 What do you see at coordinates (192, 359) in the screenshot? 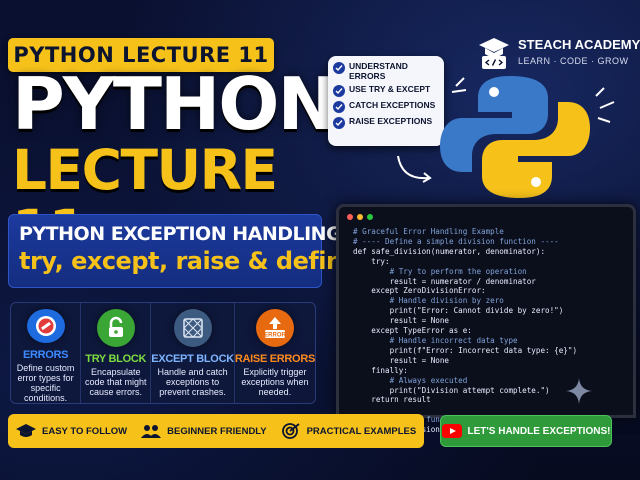
I see `card-title: EXCEPT BLOCK` at bounding box center [192, 359].